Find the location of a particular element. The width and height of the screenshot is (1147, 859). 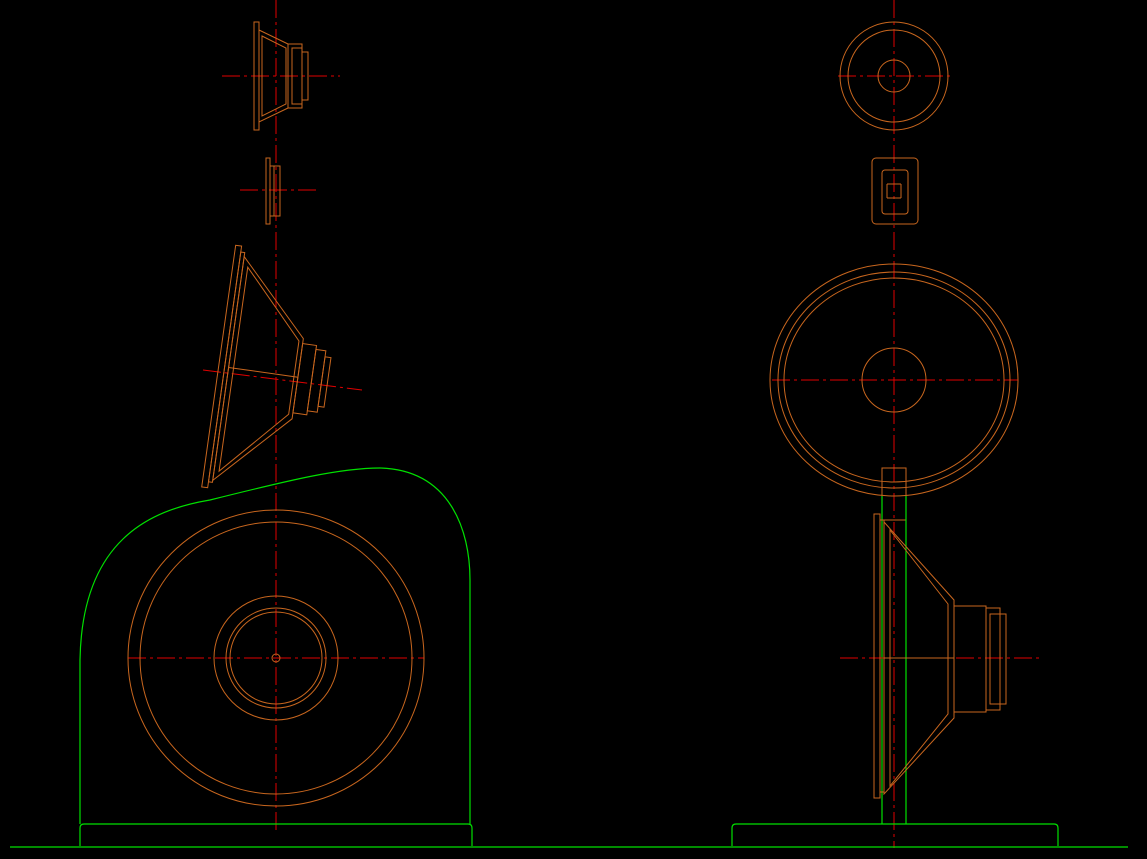

side-midrange-driver is located at coordinates (282, 366).